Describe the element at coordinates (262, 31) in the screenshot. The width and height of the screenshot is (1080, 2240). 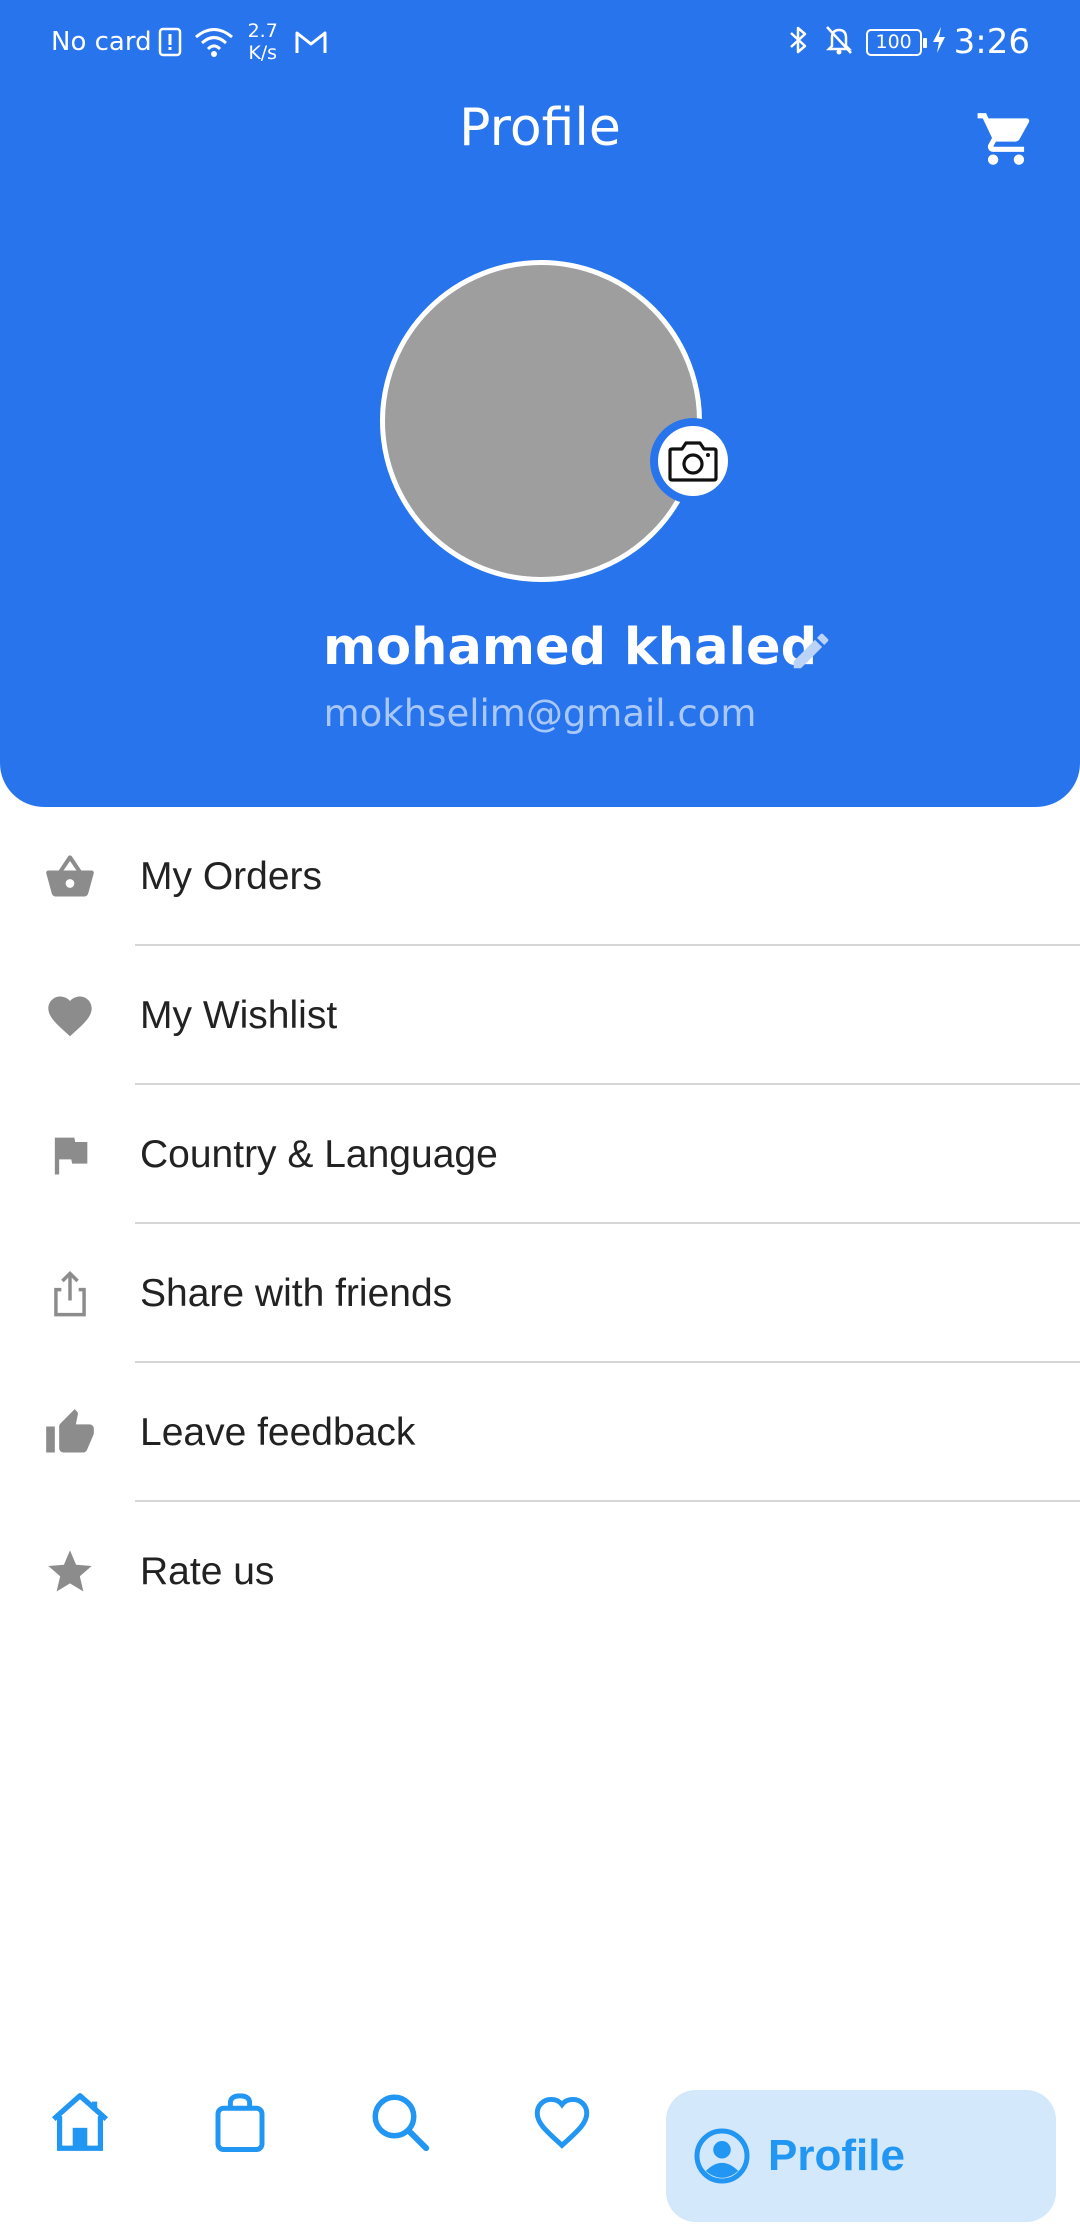
I see `speed-value: 2.7` at that location.